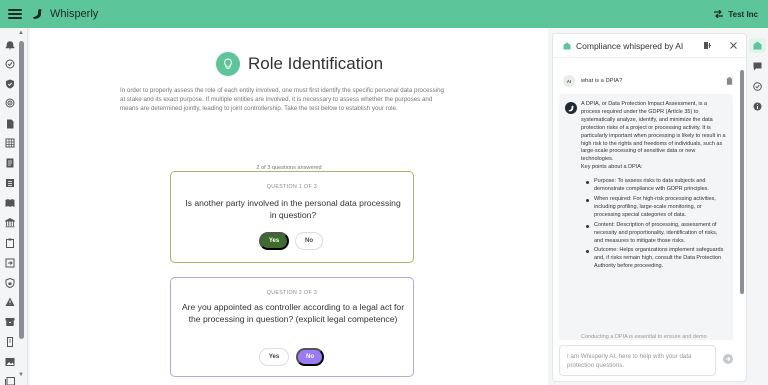  What do you see at coordinates (10, 283) in the screenshot?
I see `shield-lock-icon` at bounding box center [10, 283].